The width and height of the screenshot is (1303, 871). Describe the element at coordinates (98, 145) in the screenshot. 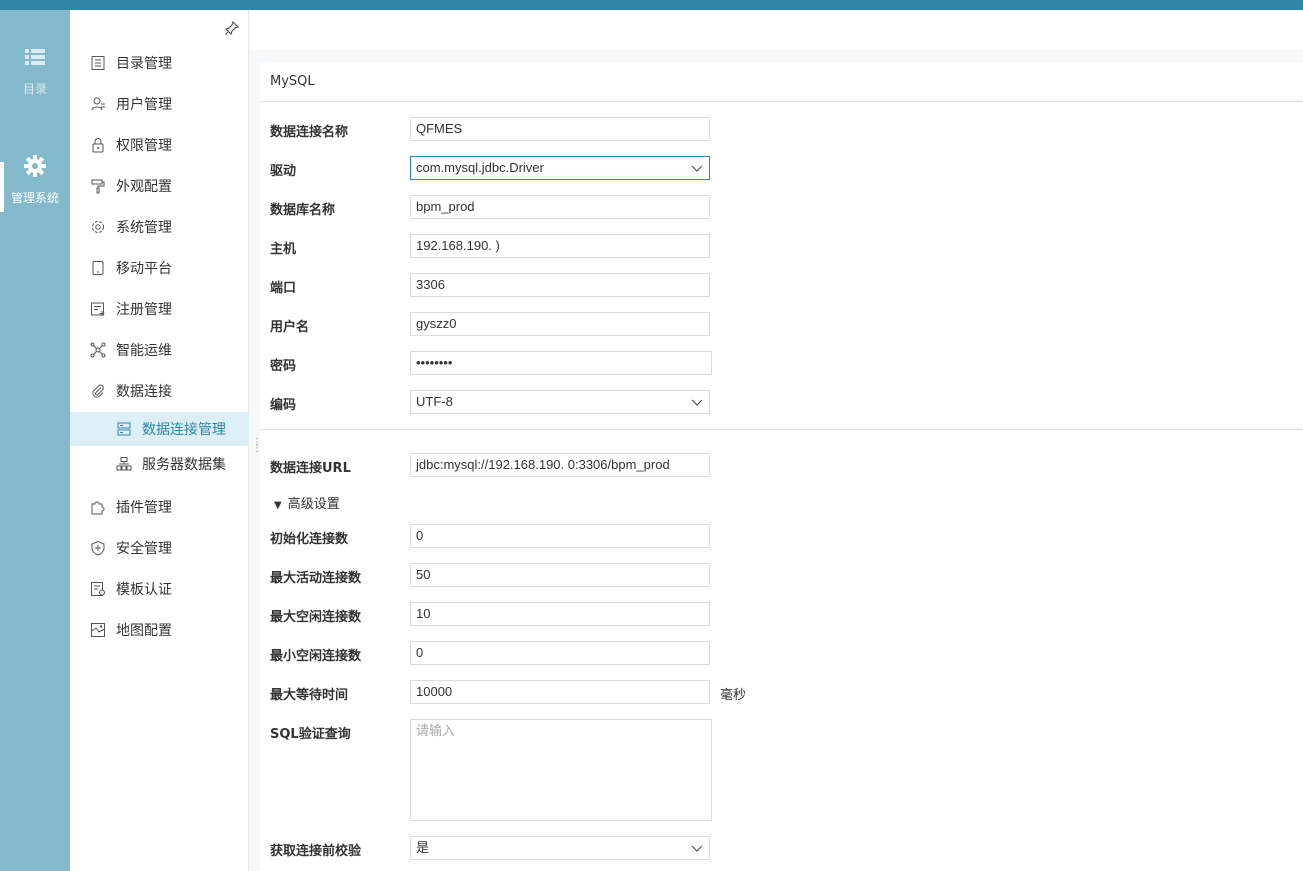

I see `lock-icon` at that location.